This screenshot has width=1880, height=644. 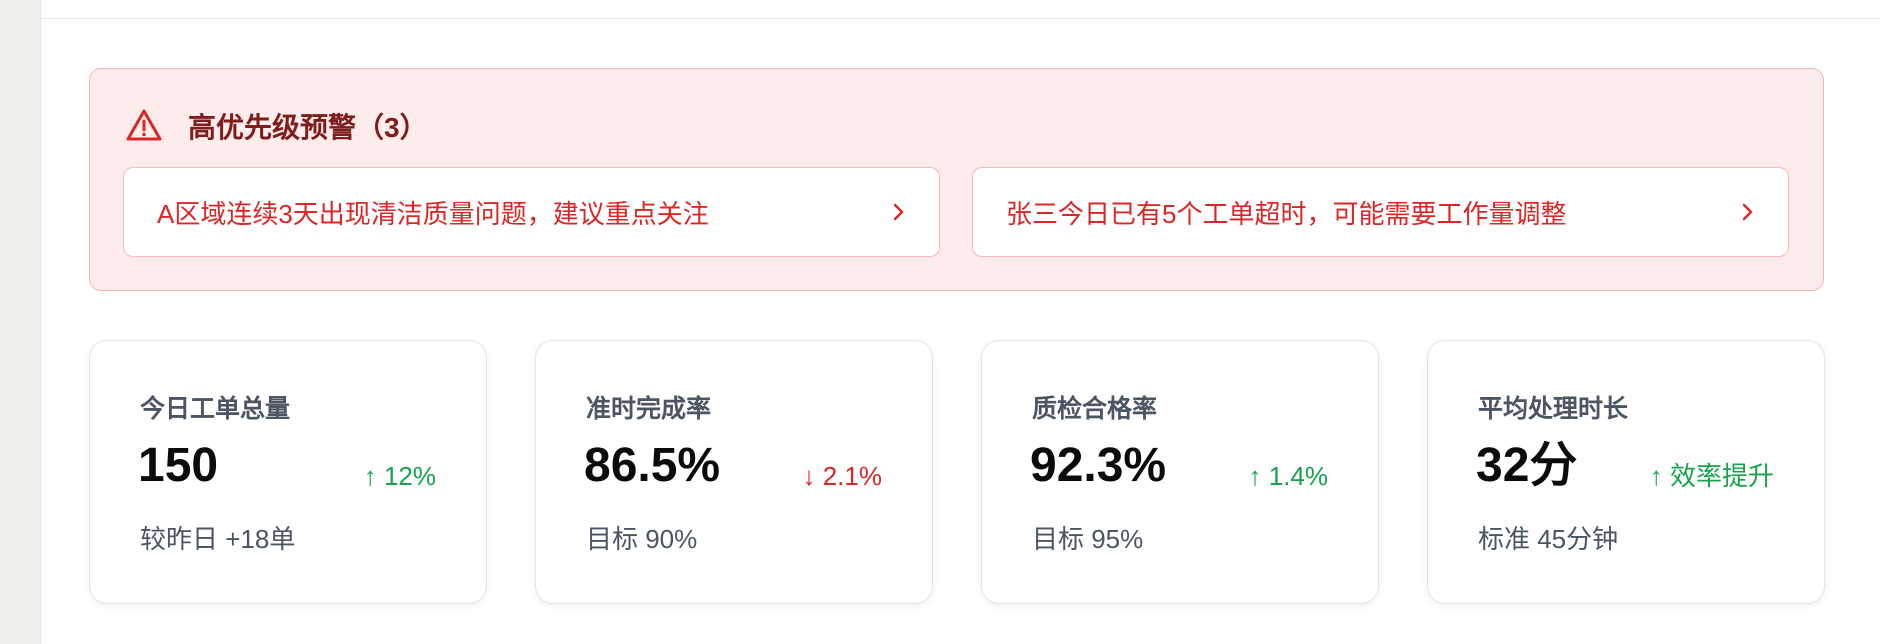 I want to click on card-value: 86.5%, so click(x=652, y=465).